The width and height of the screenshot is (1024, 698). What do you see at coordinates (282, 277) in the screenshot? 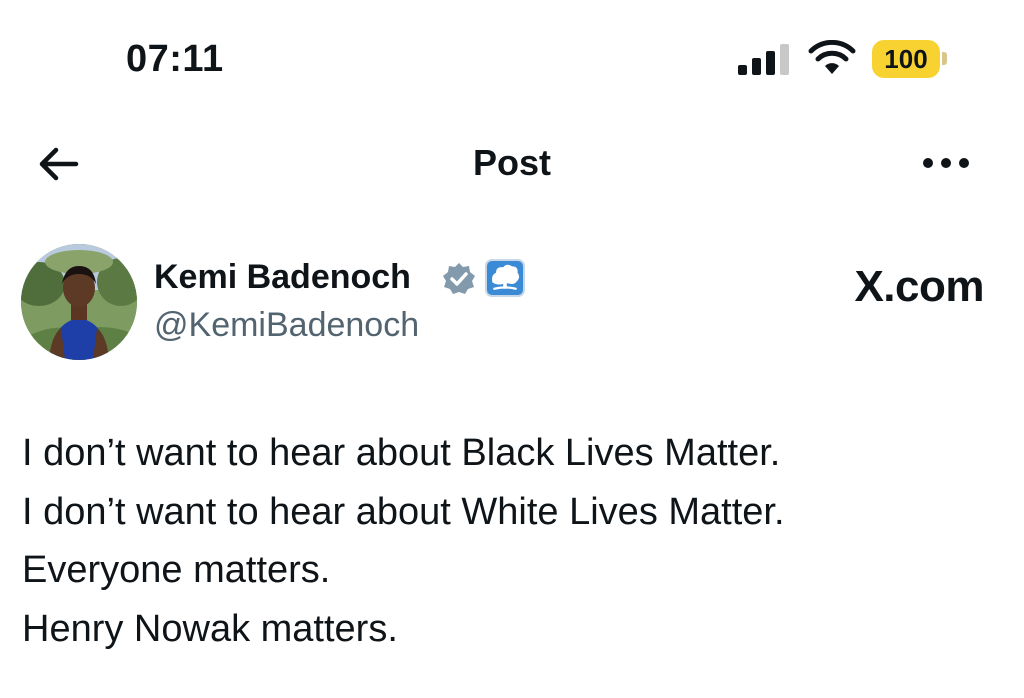
I see `author-name: Kemi Badenoch` at bounding box center [282, 277].